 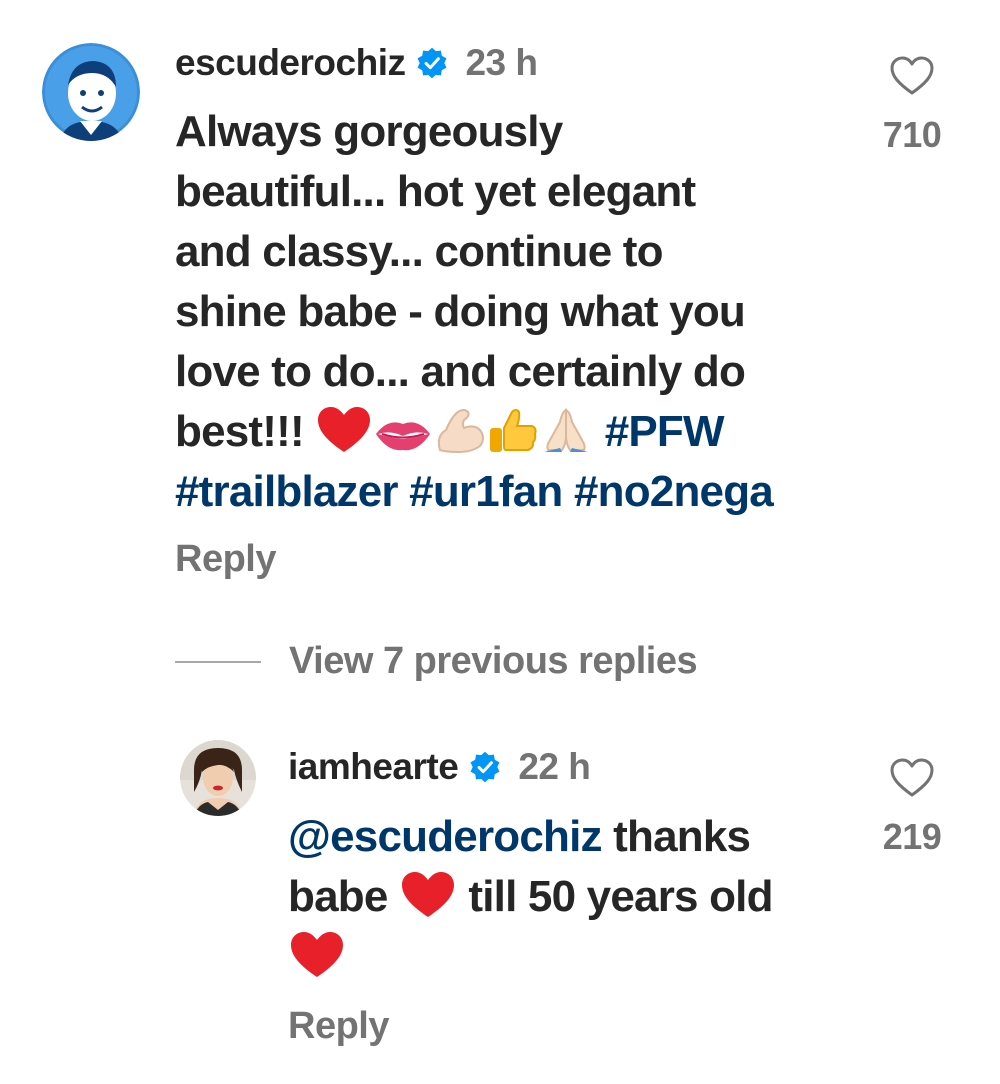 I want to click on comment-header: escuderochiz 23 h, so click(x=356, y=63).